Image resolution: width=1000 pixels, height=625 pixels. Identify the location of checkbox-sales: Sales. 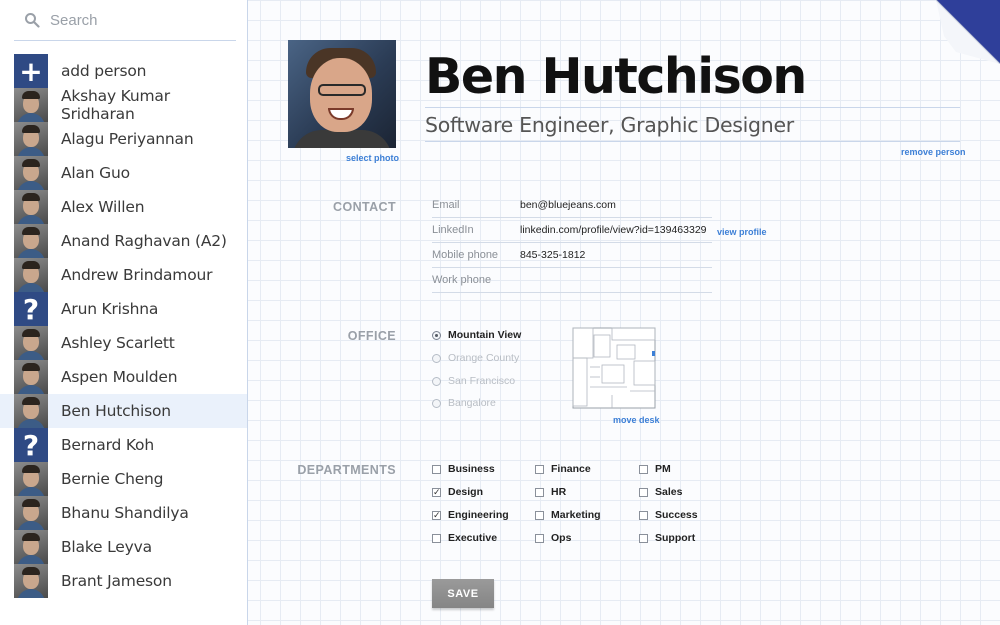
(660, 492).